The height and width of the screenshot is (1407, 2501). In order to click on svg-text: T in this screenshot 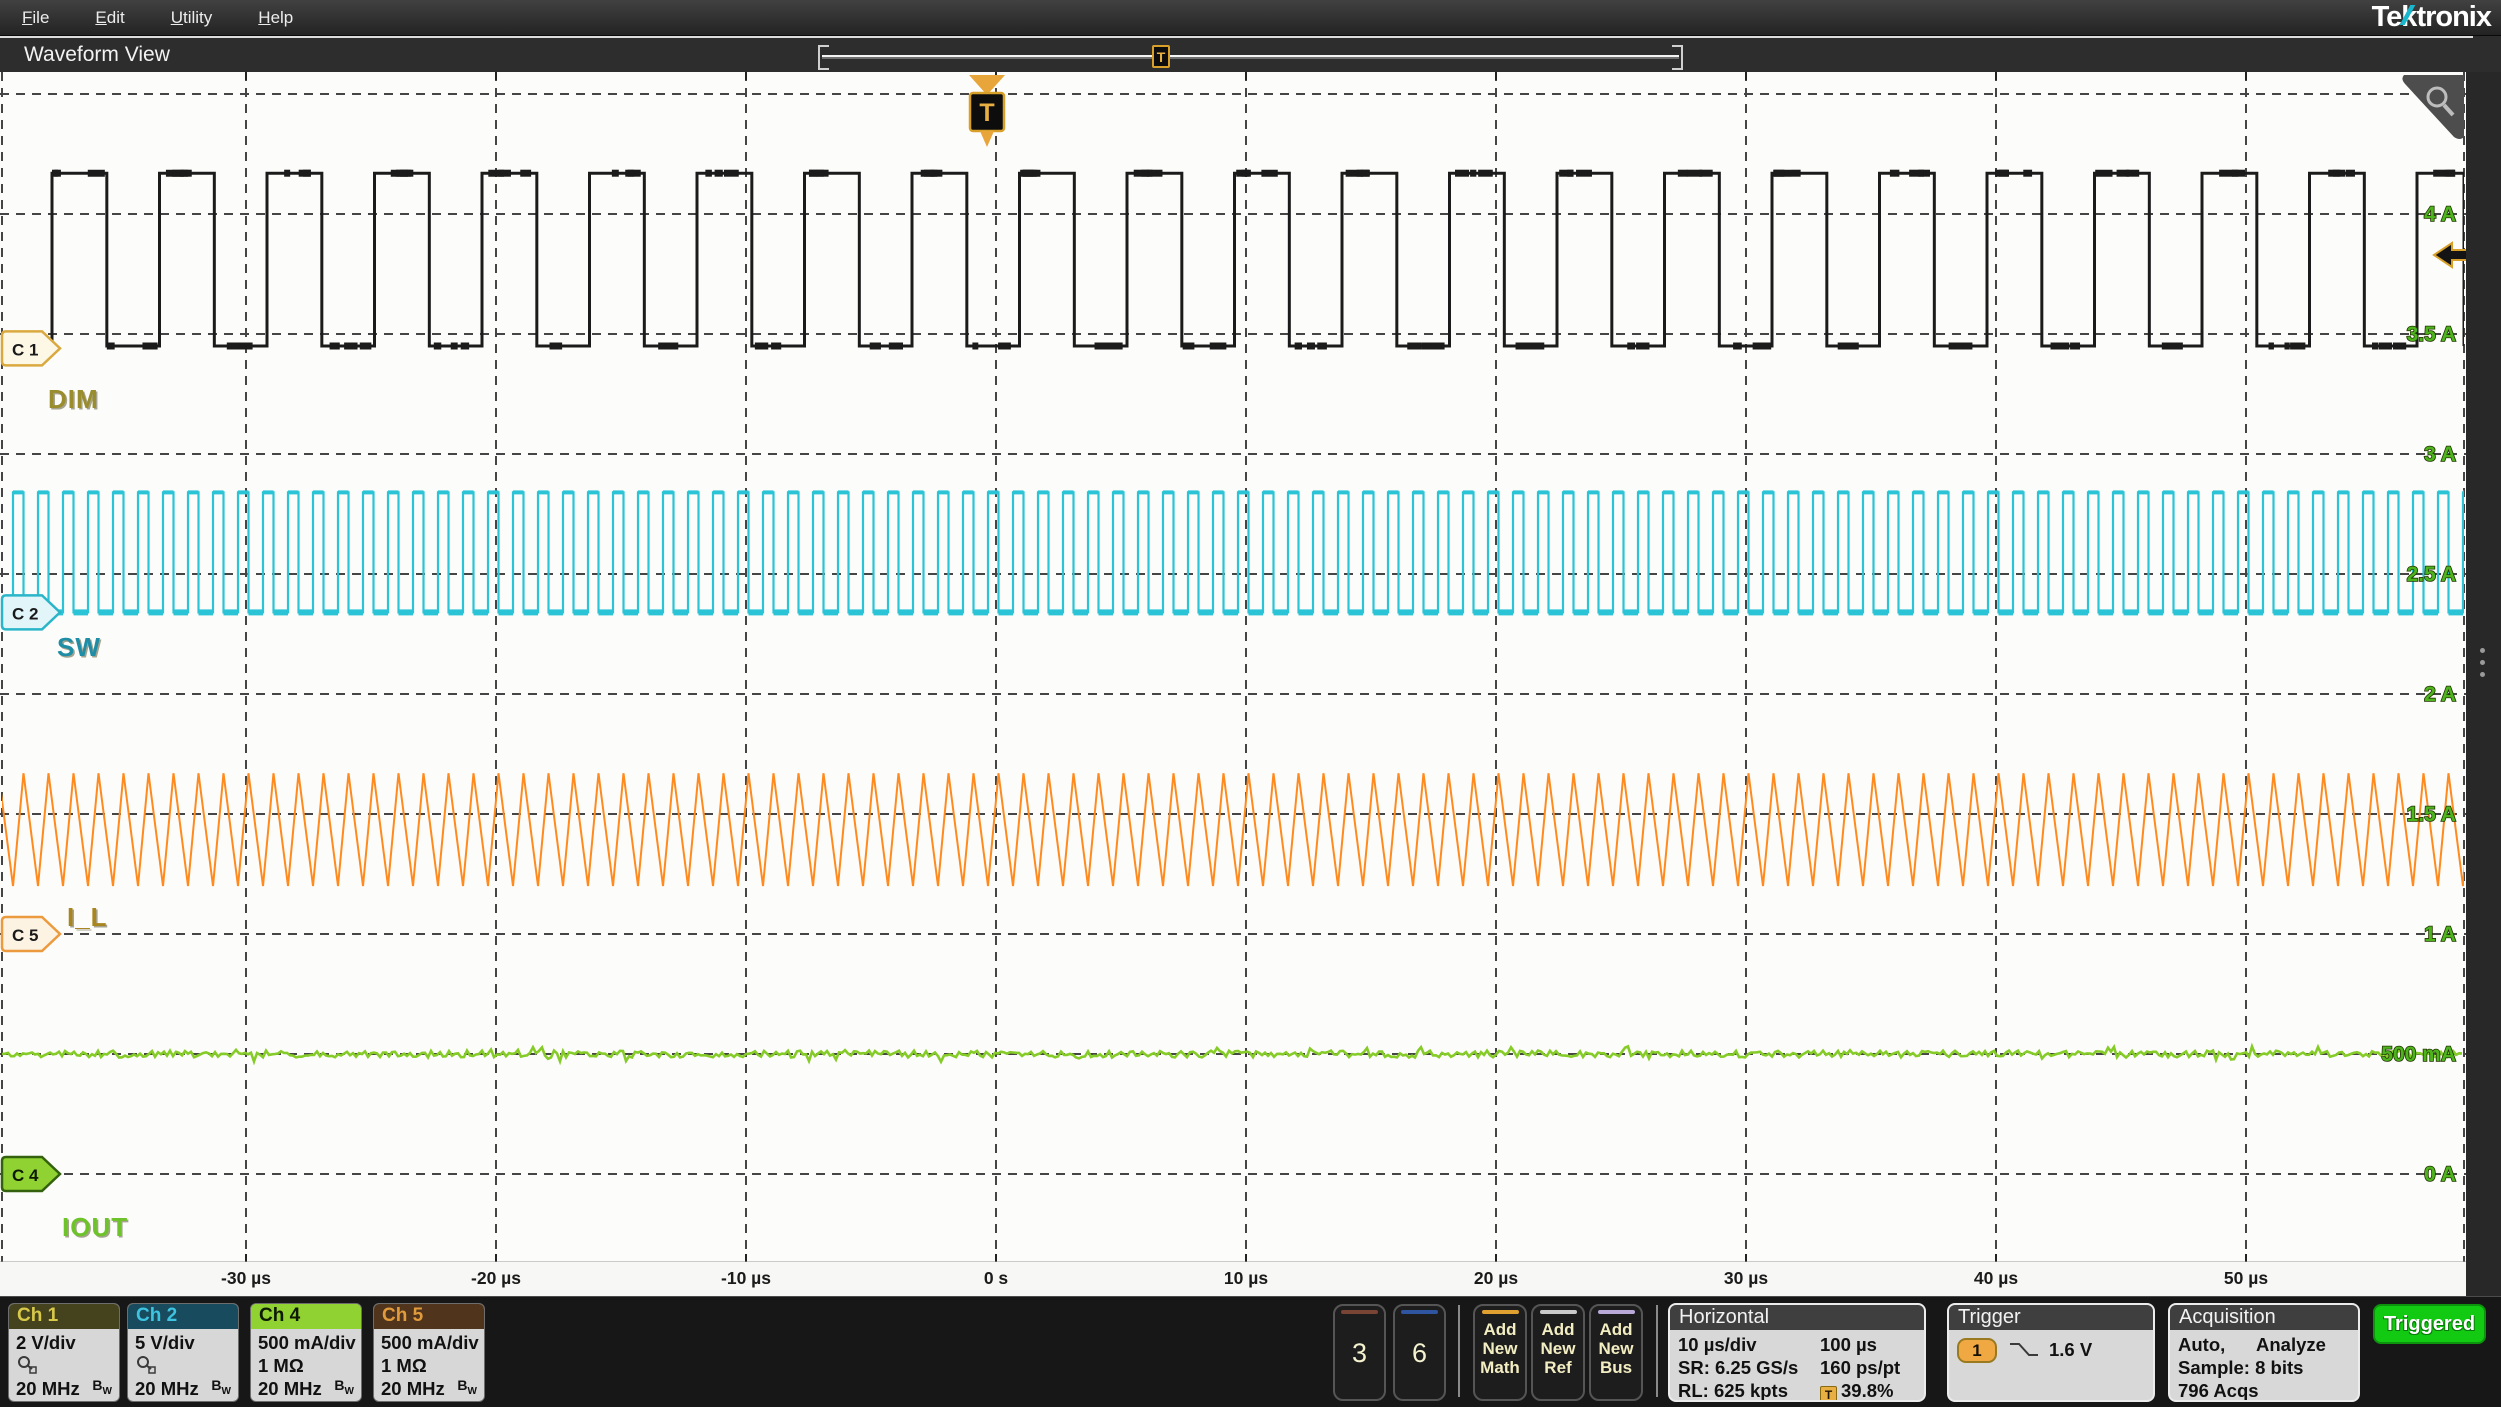, I will do `click(986, 113)`.